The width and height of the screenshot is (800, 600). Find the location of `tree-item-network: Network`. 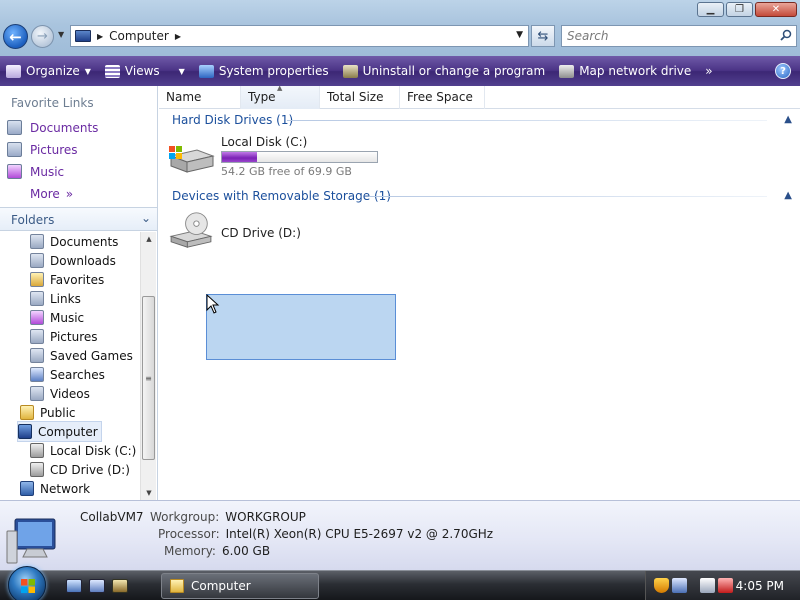

tree-item-network: Network is located at coordinates (55, 488).